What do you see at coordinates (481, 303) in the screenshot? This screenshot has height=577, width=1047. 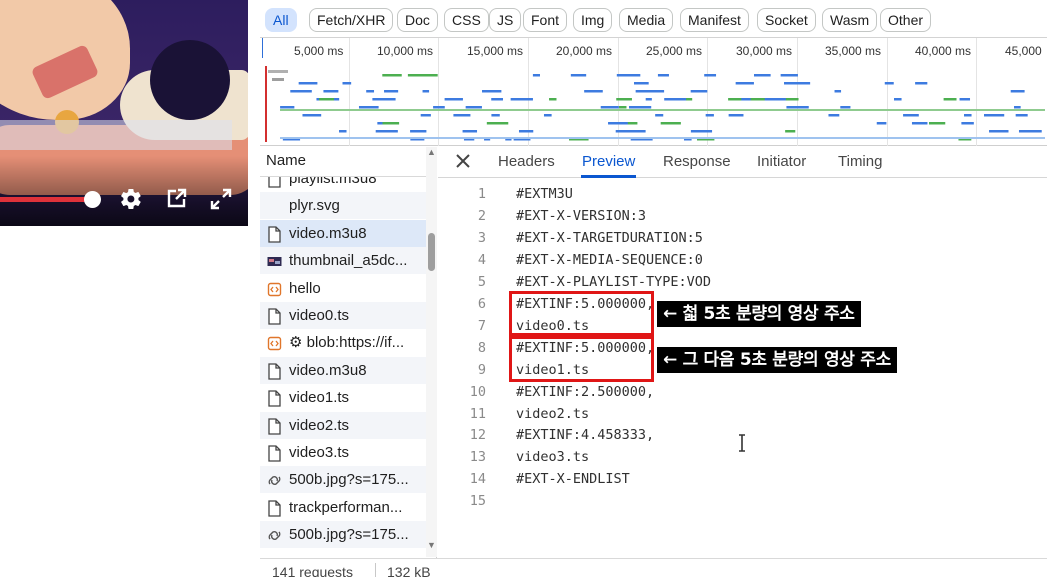 I see `line-number: 6` at bounding box center [481, 303].